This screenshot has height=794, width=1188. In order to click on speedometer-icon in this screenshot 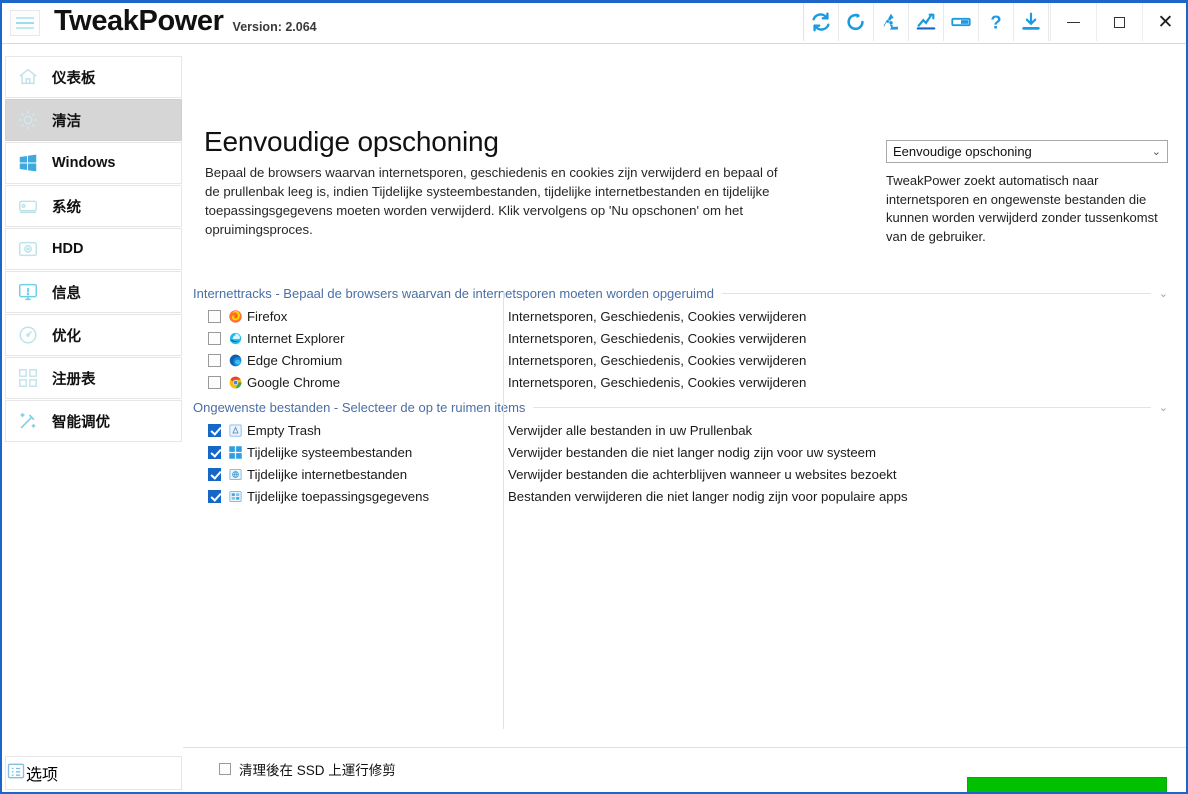, I will do `click(28, 335)`.